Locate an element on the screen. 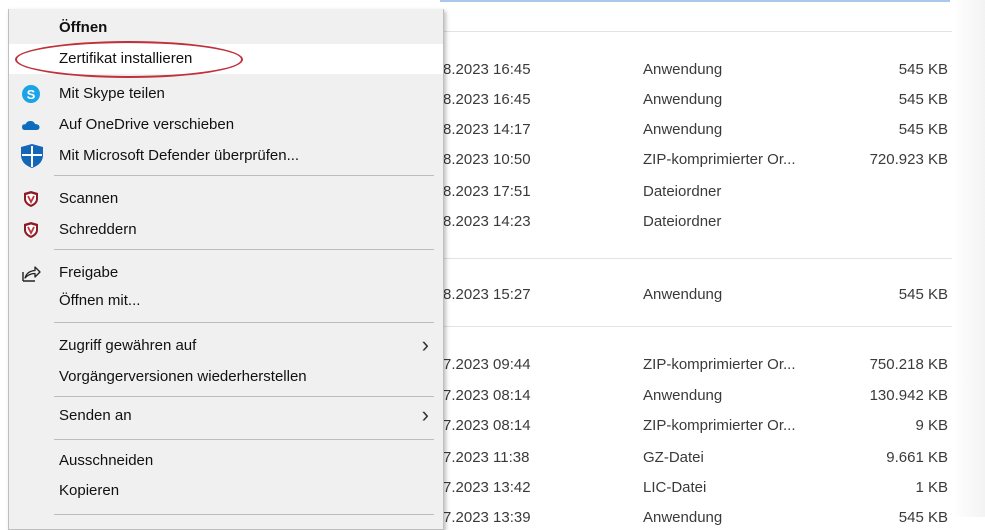 The image size is (985, 530). file-date: 8.2023 10:50 is located at coordinates (487, 159).